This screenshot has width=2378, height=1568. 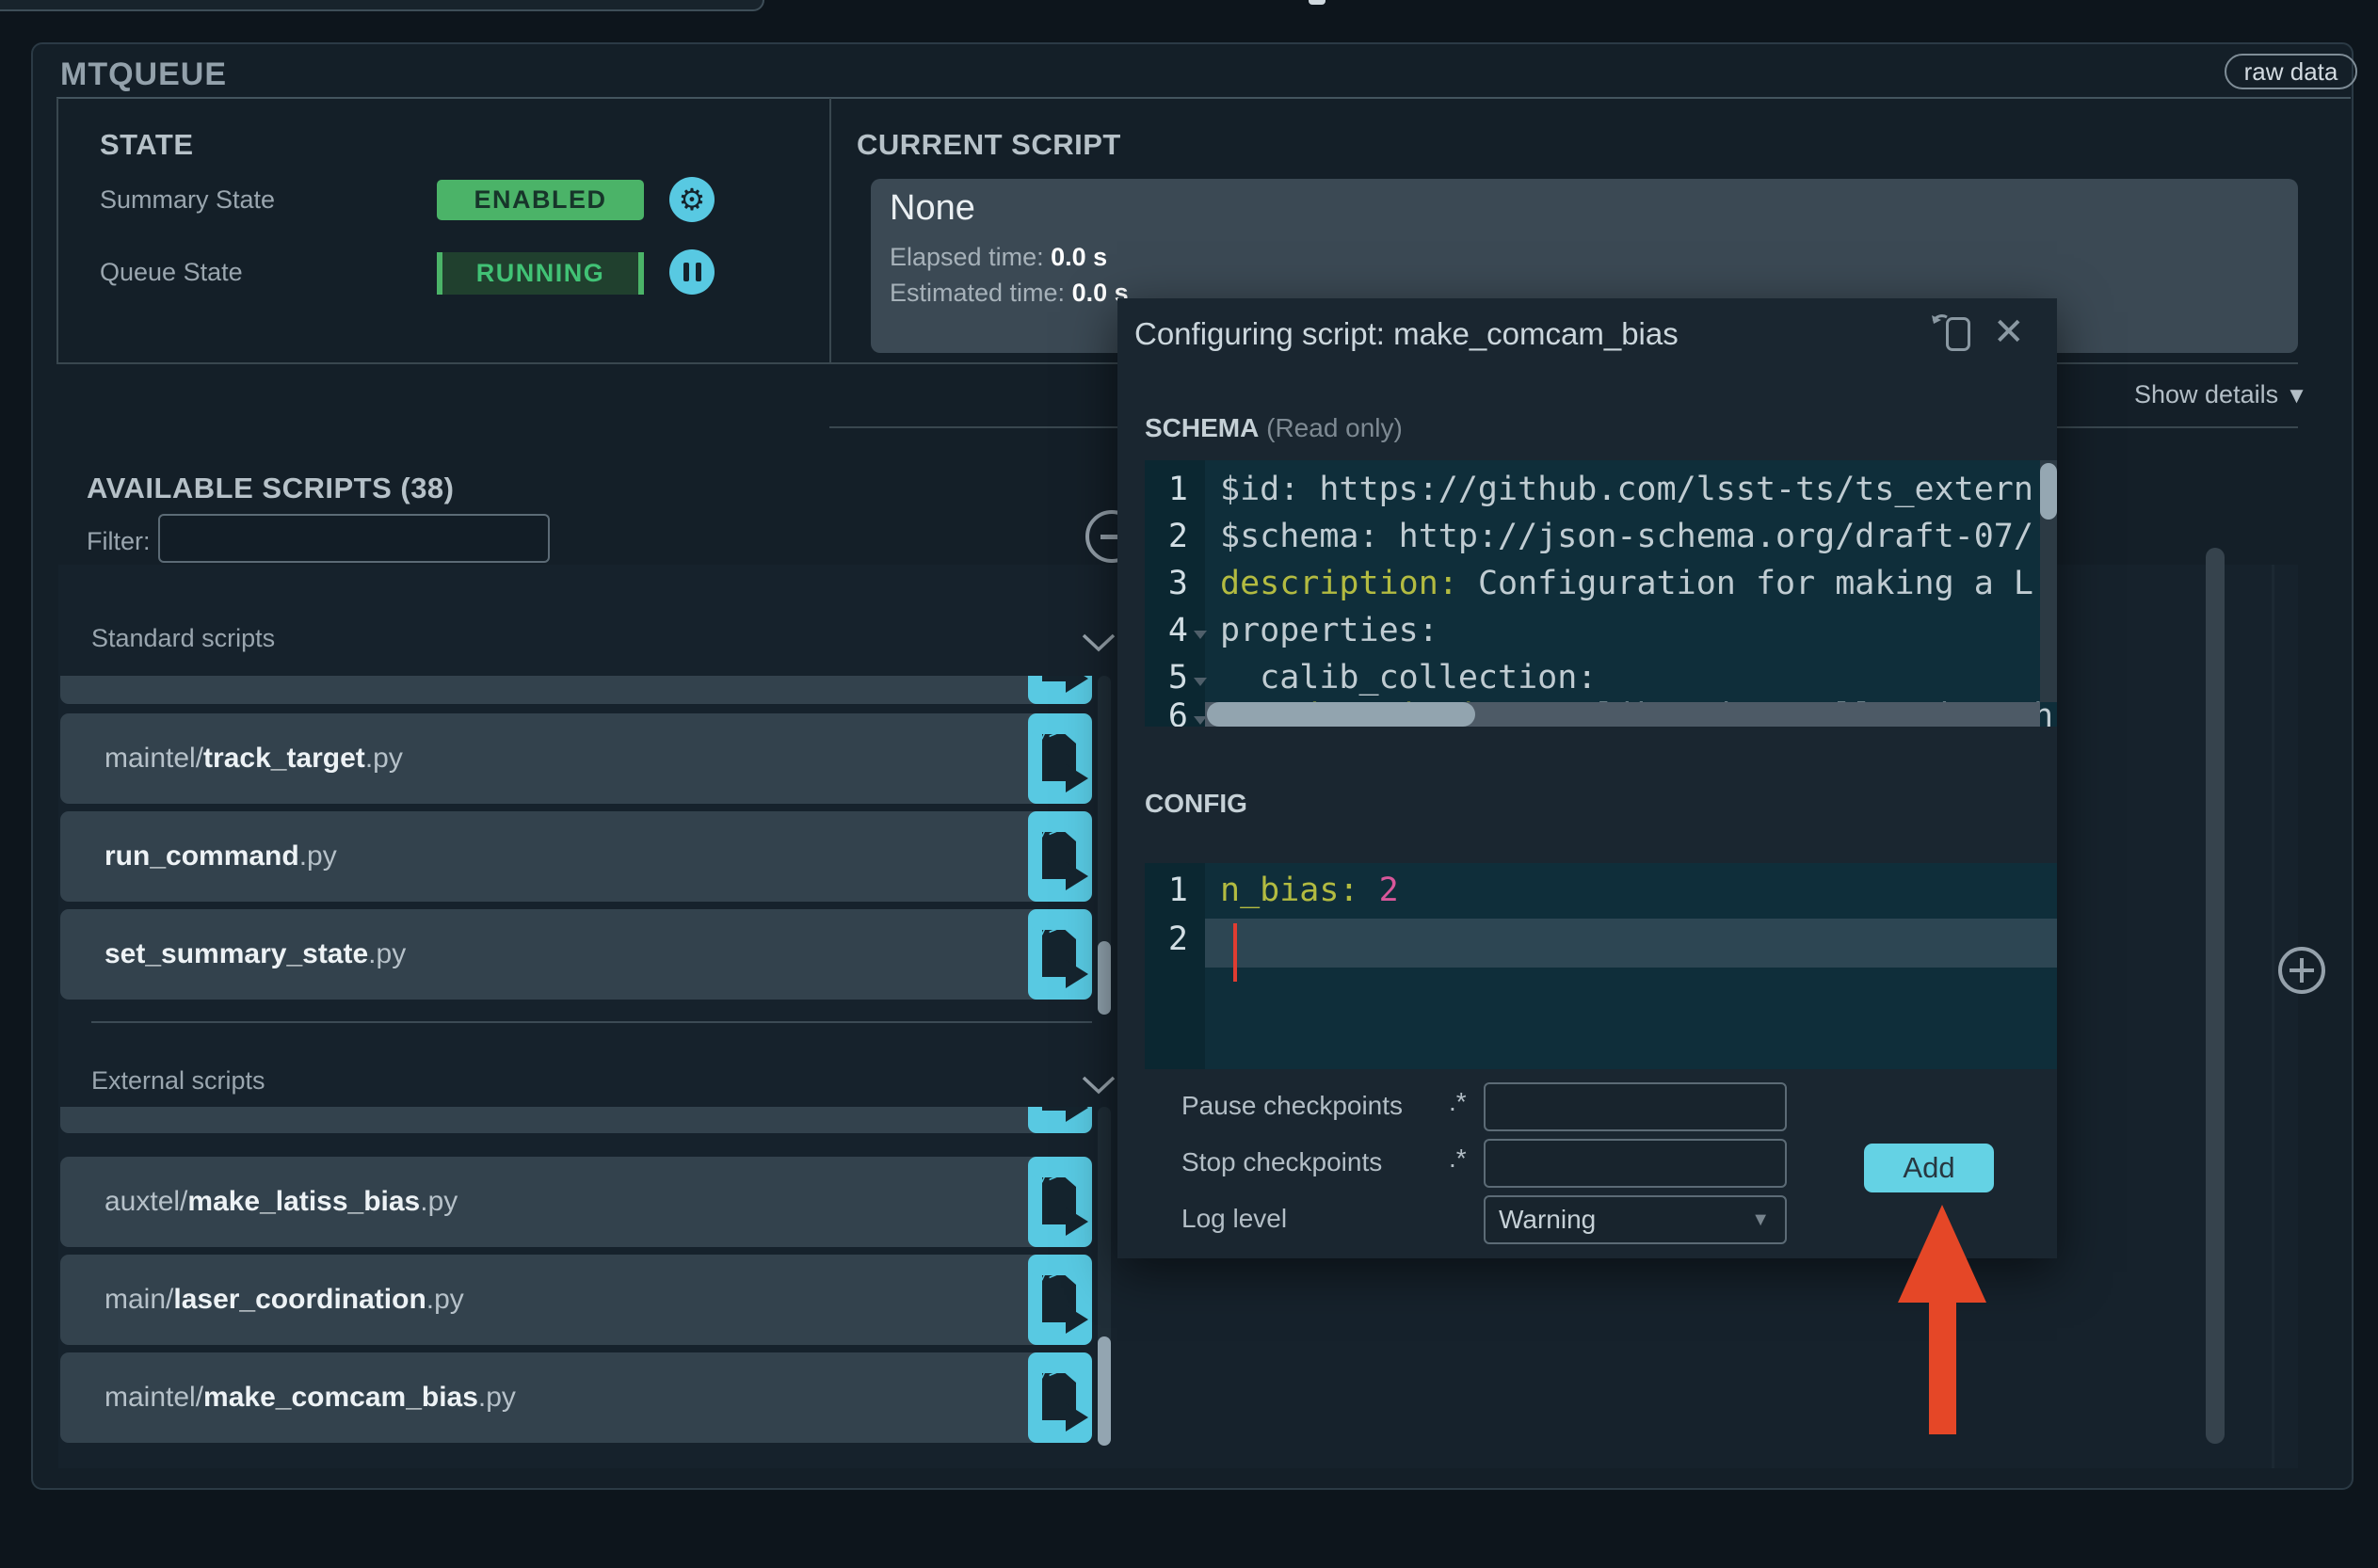 What do you see at coordinates (2206, 394) in the screenshot?
I see `show-details-label: Show details` at bounding box center [2206, 394].